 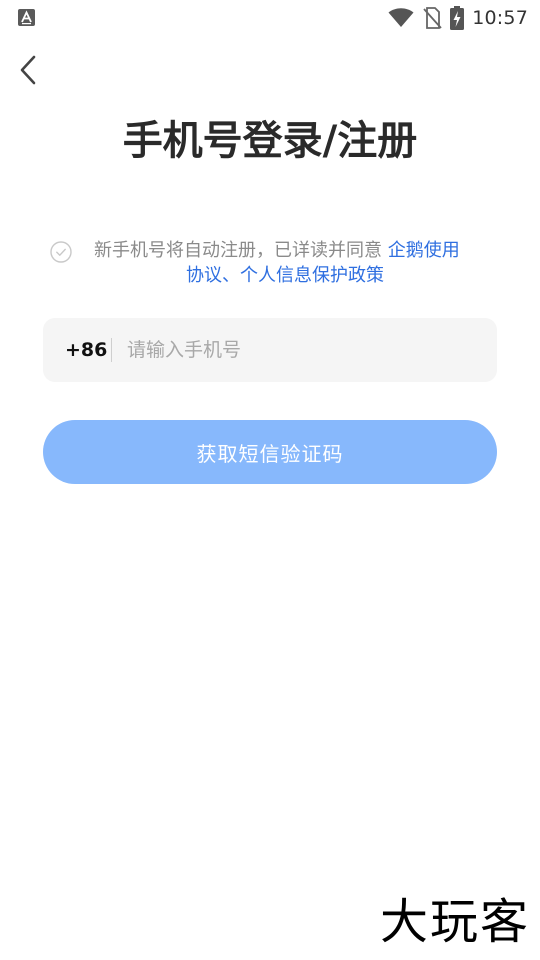 What do you see at coordinates (270, 141) in the screenshot?
I see `page-title: 手机号登录/注册` at bounding box center [270, 141].